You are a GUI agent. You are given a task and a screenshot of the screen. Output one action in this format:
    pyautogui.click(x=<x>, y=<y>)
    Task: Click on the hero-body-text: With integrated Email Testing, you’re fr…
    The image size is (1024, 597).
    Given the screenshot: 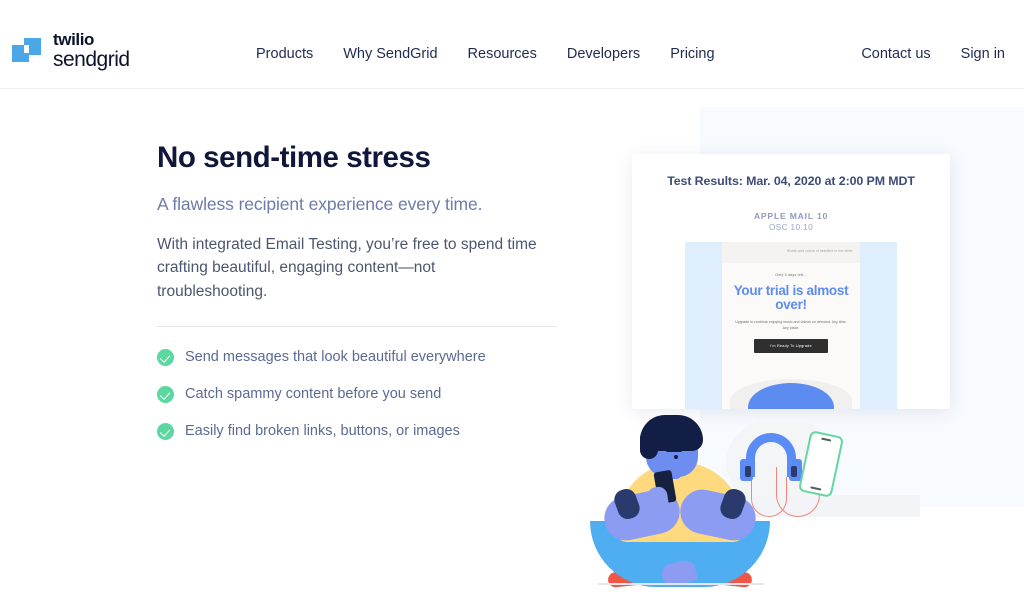 What is the action you would take?
    pyautogui.click(x=347, y=268)
    